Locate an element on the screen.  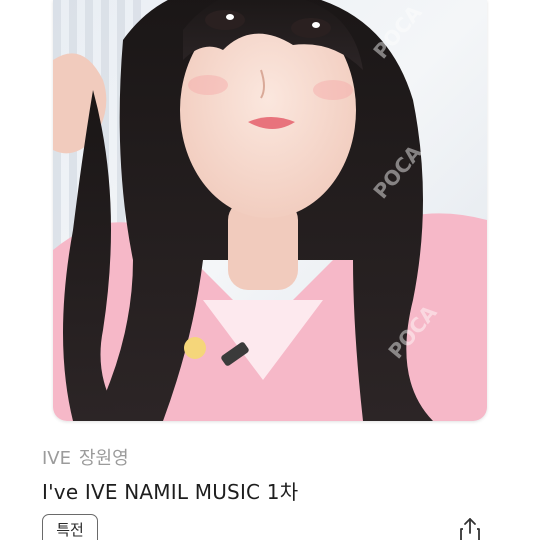
group-name: IVE is located at coordinates (56, 458).